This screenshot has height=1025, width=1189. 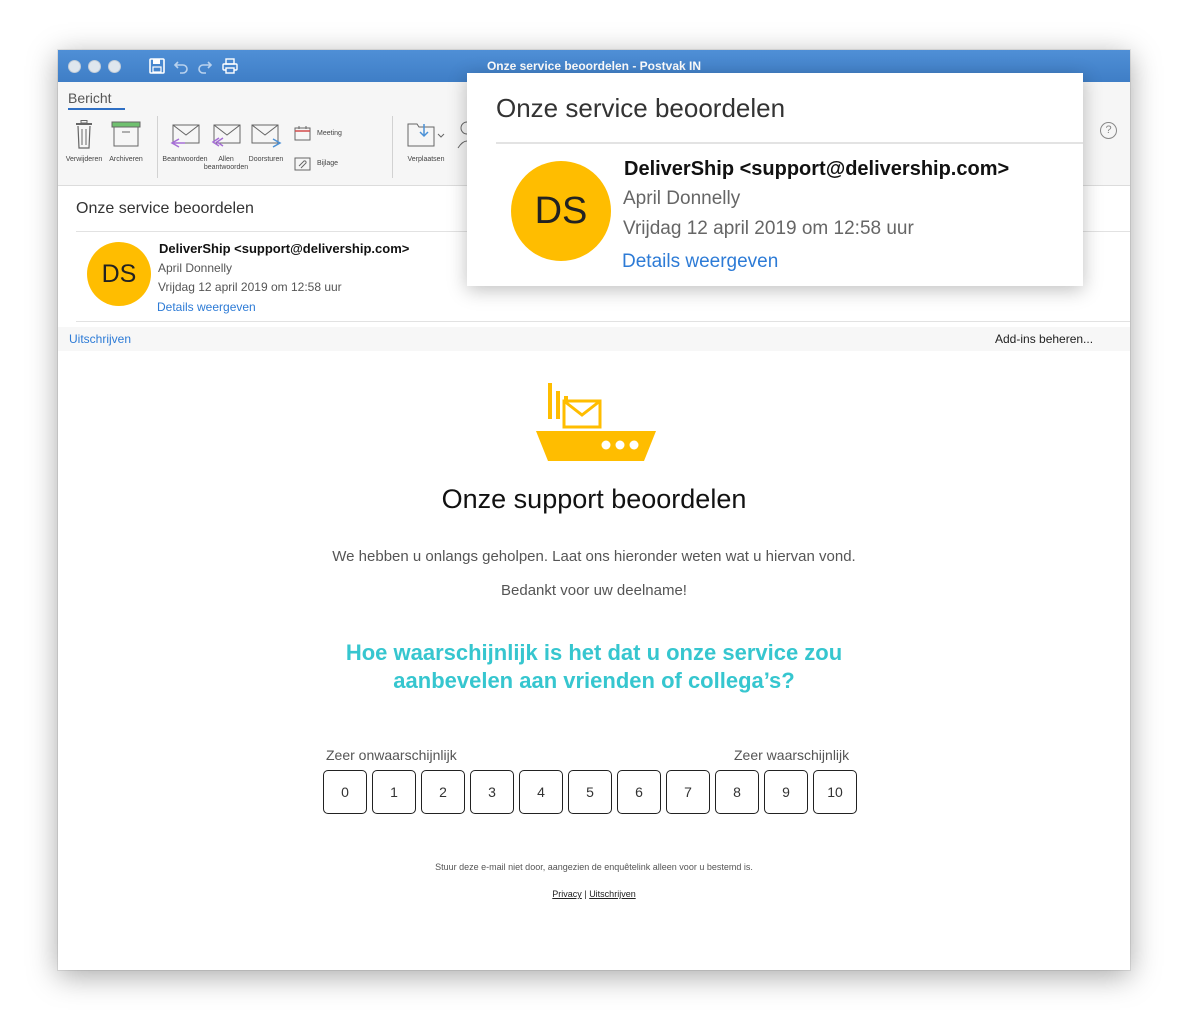 What do you see at coordinates (226, 159) in the screenshot?
I see `reply-all-label-1: Allen` at bounding box center [226, 159].